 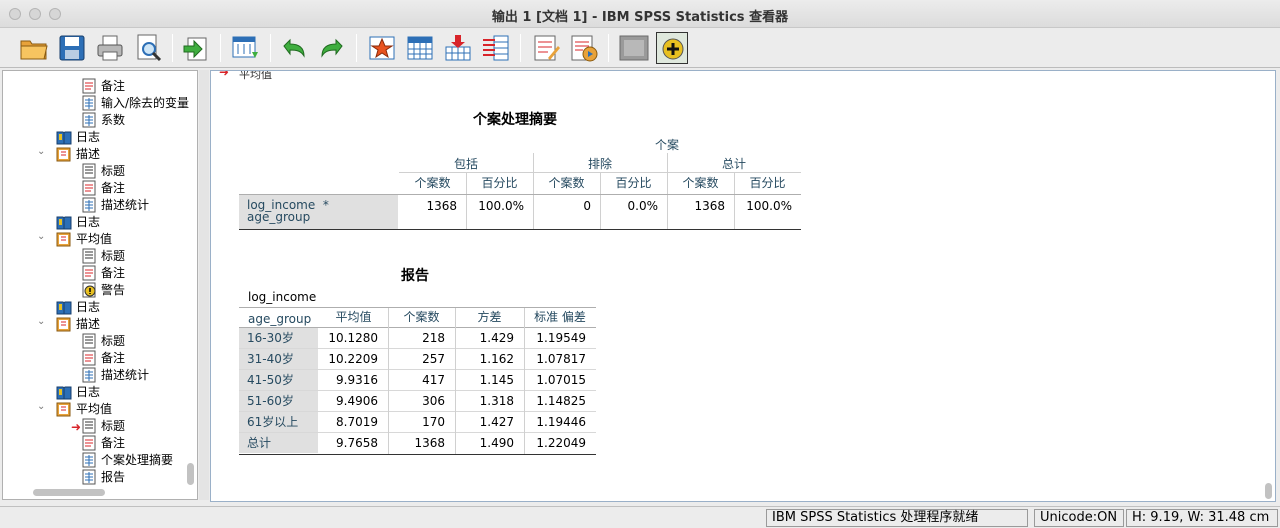 What do you see at coordinates (125, 375) in the screenshot?
I see `outline-item-label: 描述统计` at bounding box center [125, 375].